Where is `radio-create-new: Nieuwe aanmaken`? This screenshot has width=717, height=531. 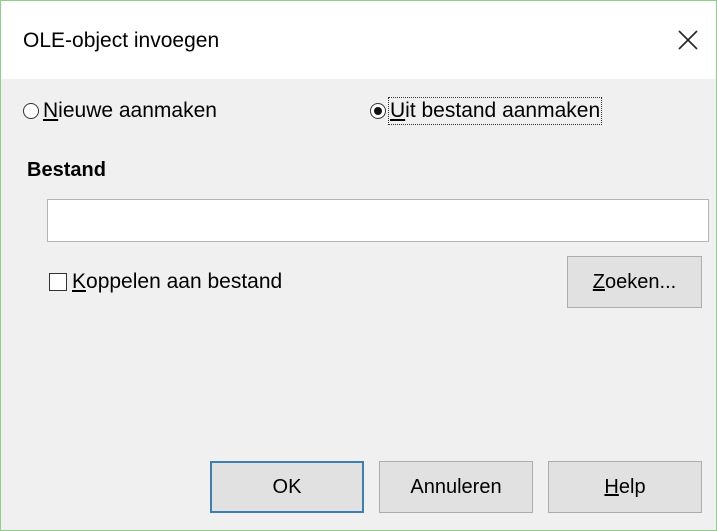 radio-create-new: Nieuwe aanmaken is located at coordinates (120, 111).